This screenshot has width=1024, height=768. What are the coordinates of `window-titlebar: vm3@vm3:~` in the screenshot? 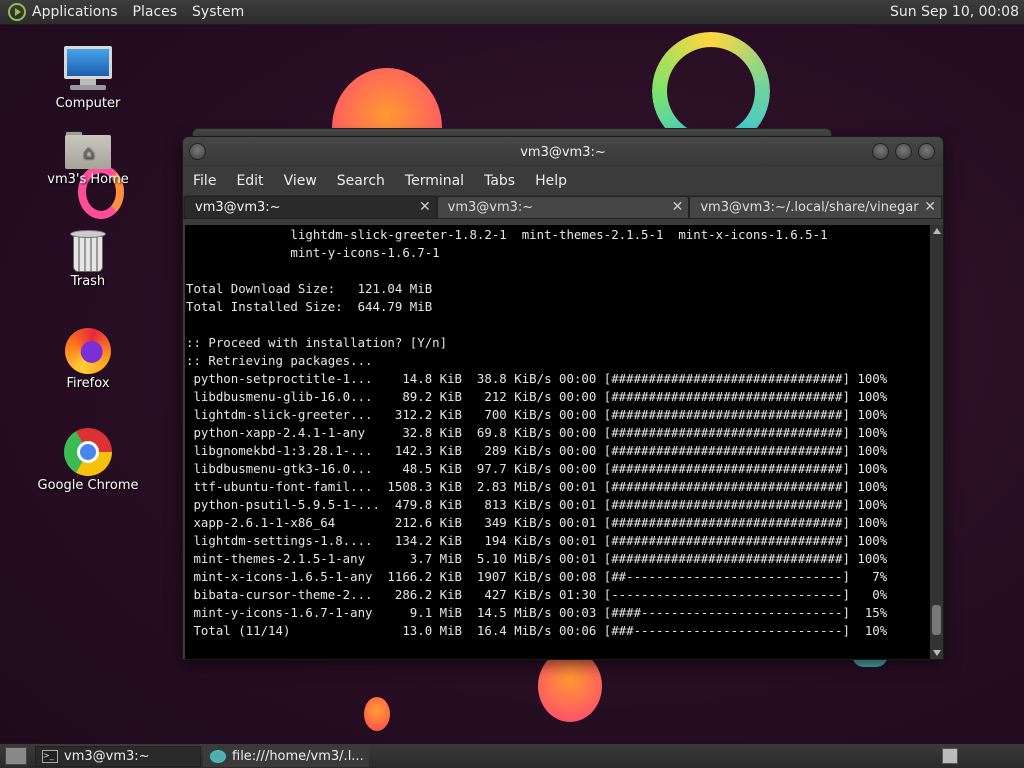 It's located at (563, 152).